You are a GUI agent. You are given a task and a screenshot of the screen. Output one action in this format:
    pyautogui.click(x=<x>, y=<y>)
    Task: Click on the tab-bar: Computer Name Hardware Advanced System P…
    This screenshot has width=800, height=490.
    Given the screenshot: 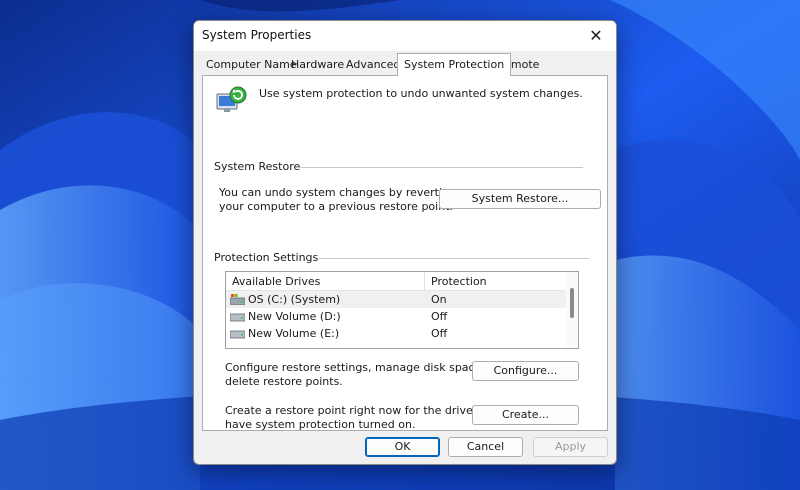 What is the action you would take?
    pyautogui.click(x=405, y=64)
    